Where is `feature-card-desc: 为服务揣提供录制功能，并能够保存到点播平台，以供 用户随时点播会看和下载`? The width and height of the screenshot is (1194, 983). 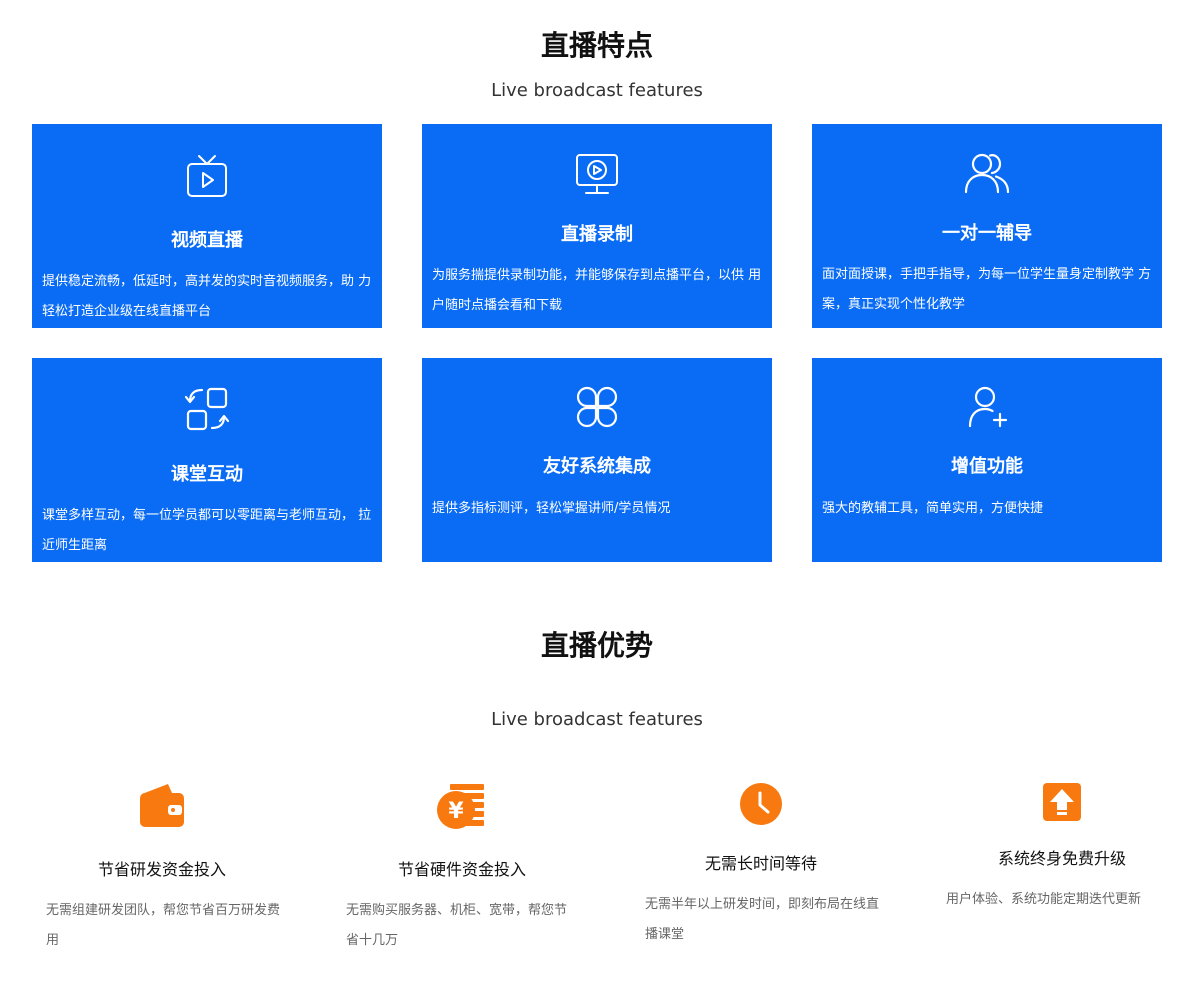
feature-card-desc: 为服务揣提供录制功能，并能够保存到点播平台，以供 用户随时点播会看和下载 is located at coordinates (597, 290).